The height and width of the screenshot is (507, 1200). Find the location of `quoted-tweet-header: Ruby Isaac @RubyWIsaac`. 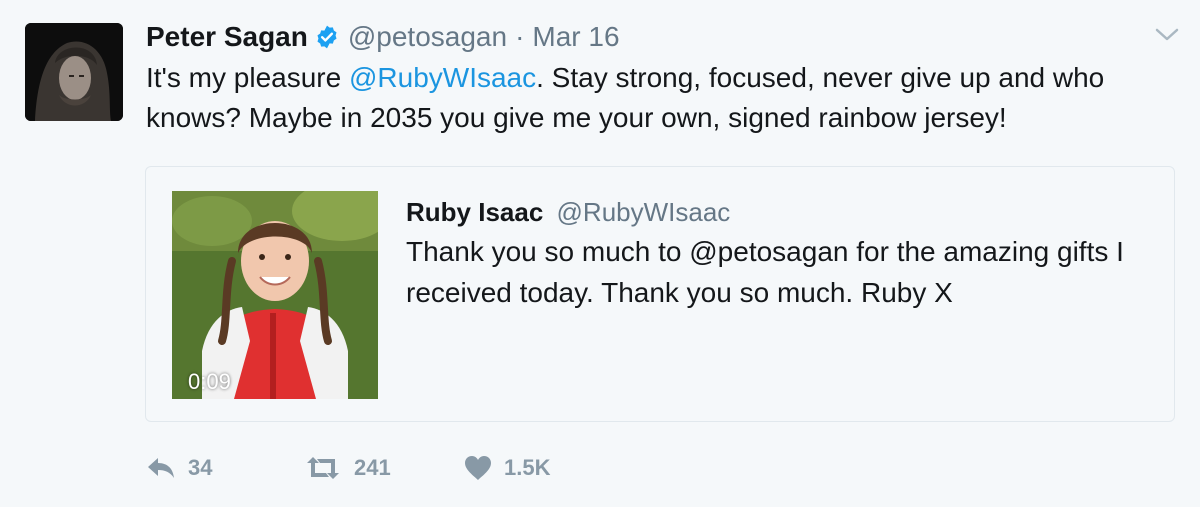

quoted-tweet-header: Ruby Isaac @RubyWIsaac is located at coordinates (568, 212).